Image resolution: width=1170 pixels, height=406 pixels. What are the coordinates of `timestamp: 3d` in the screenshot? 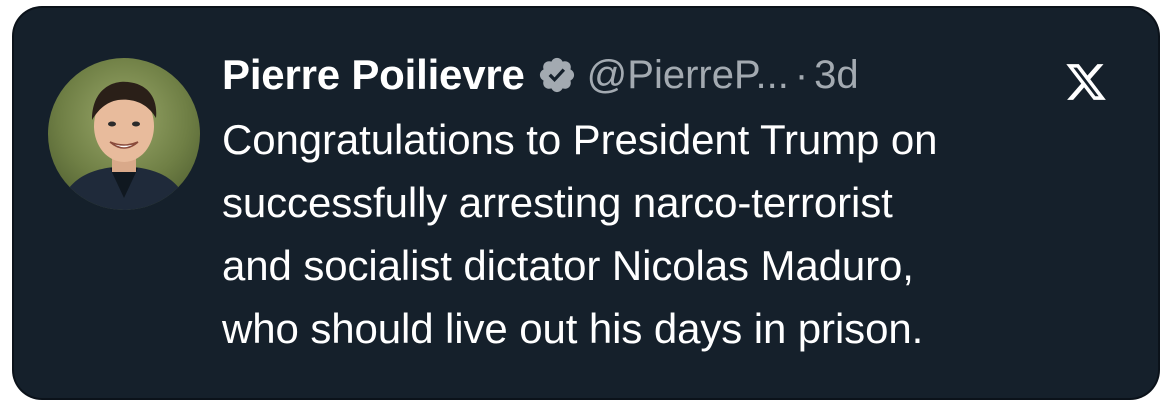 It's located at (836, 75).